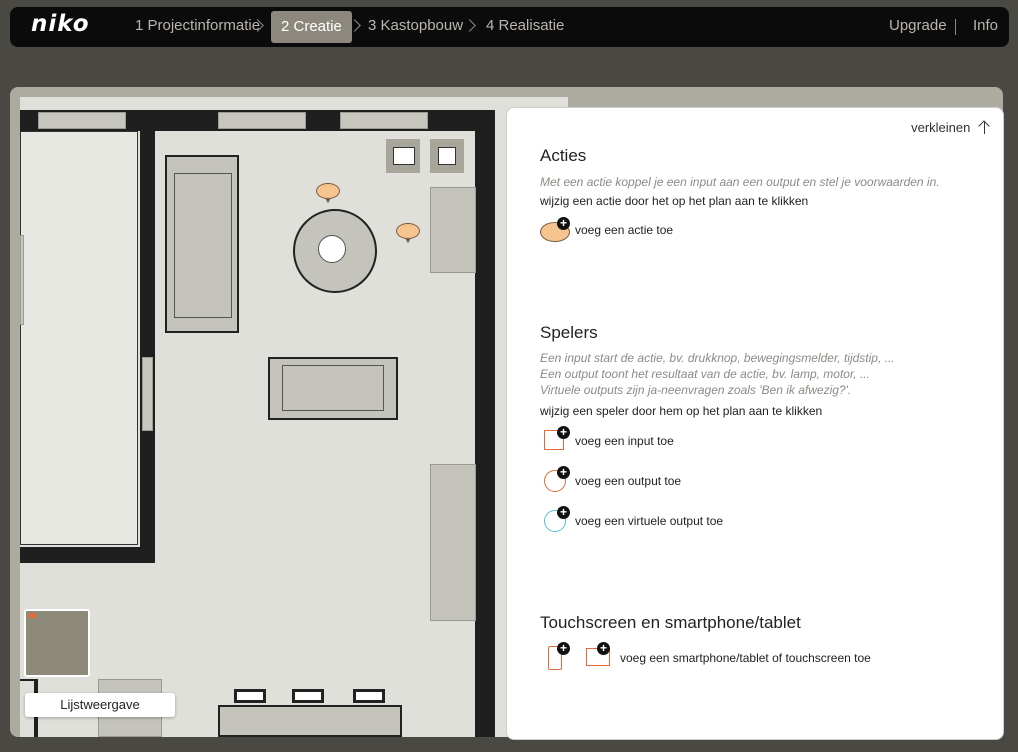  Describe the element at coordinates (628, 481) in the screenshot. I see `add-output-label: voeg een output toe` at that location.